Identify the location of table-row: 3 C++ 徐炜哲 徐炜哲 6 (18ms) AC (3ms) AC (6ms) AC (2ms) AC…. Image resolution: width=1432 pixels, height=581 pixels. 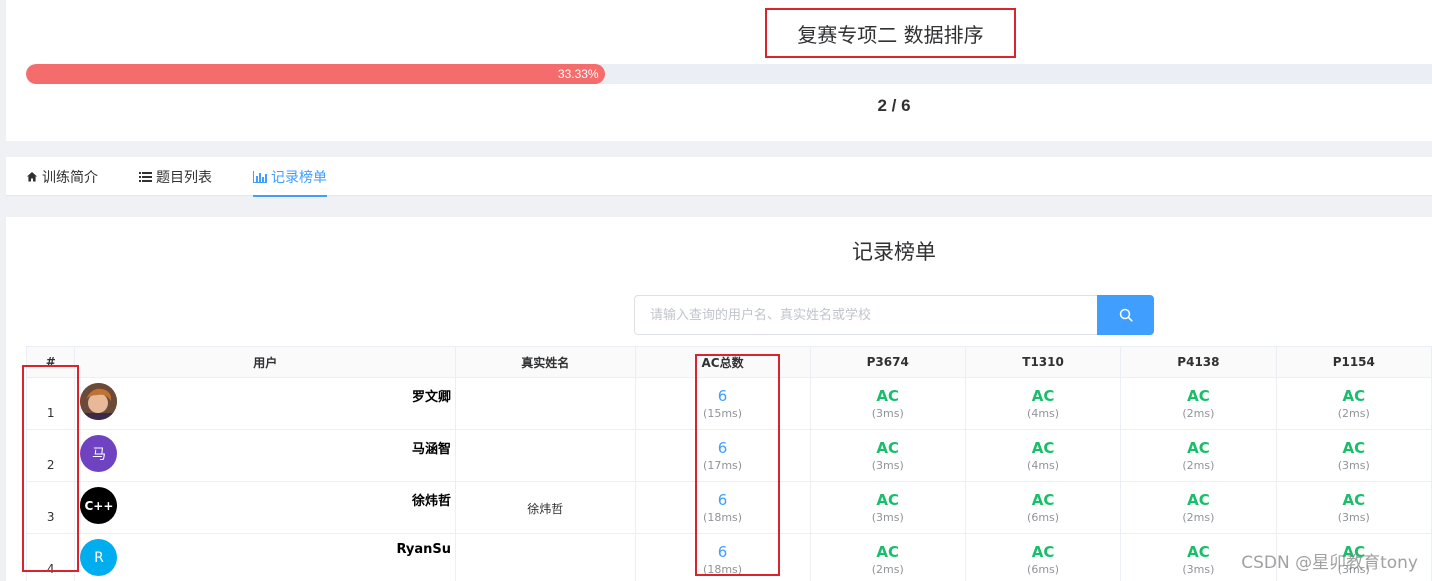
(728, 507).